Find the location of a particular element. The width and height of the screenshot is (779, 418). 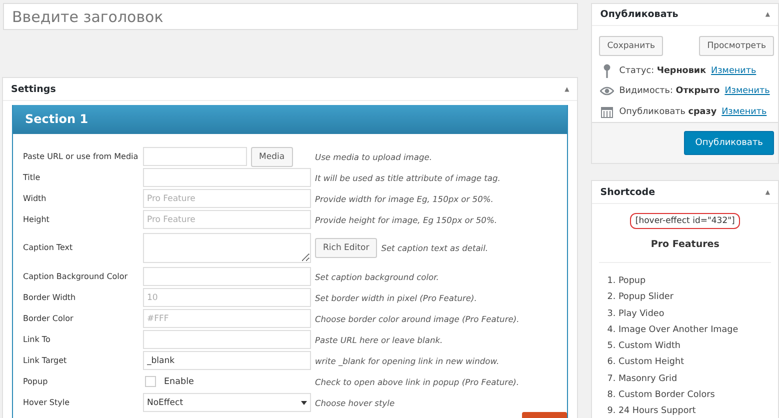

feature-item: 8. Custom Border Colors is located at coordinates (661, 395).